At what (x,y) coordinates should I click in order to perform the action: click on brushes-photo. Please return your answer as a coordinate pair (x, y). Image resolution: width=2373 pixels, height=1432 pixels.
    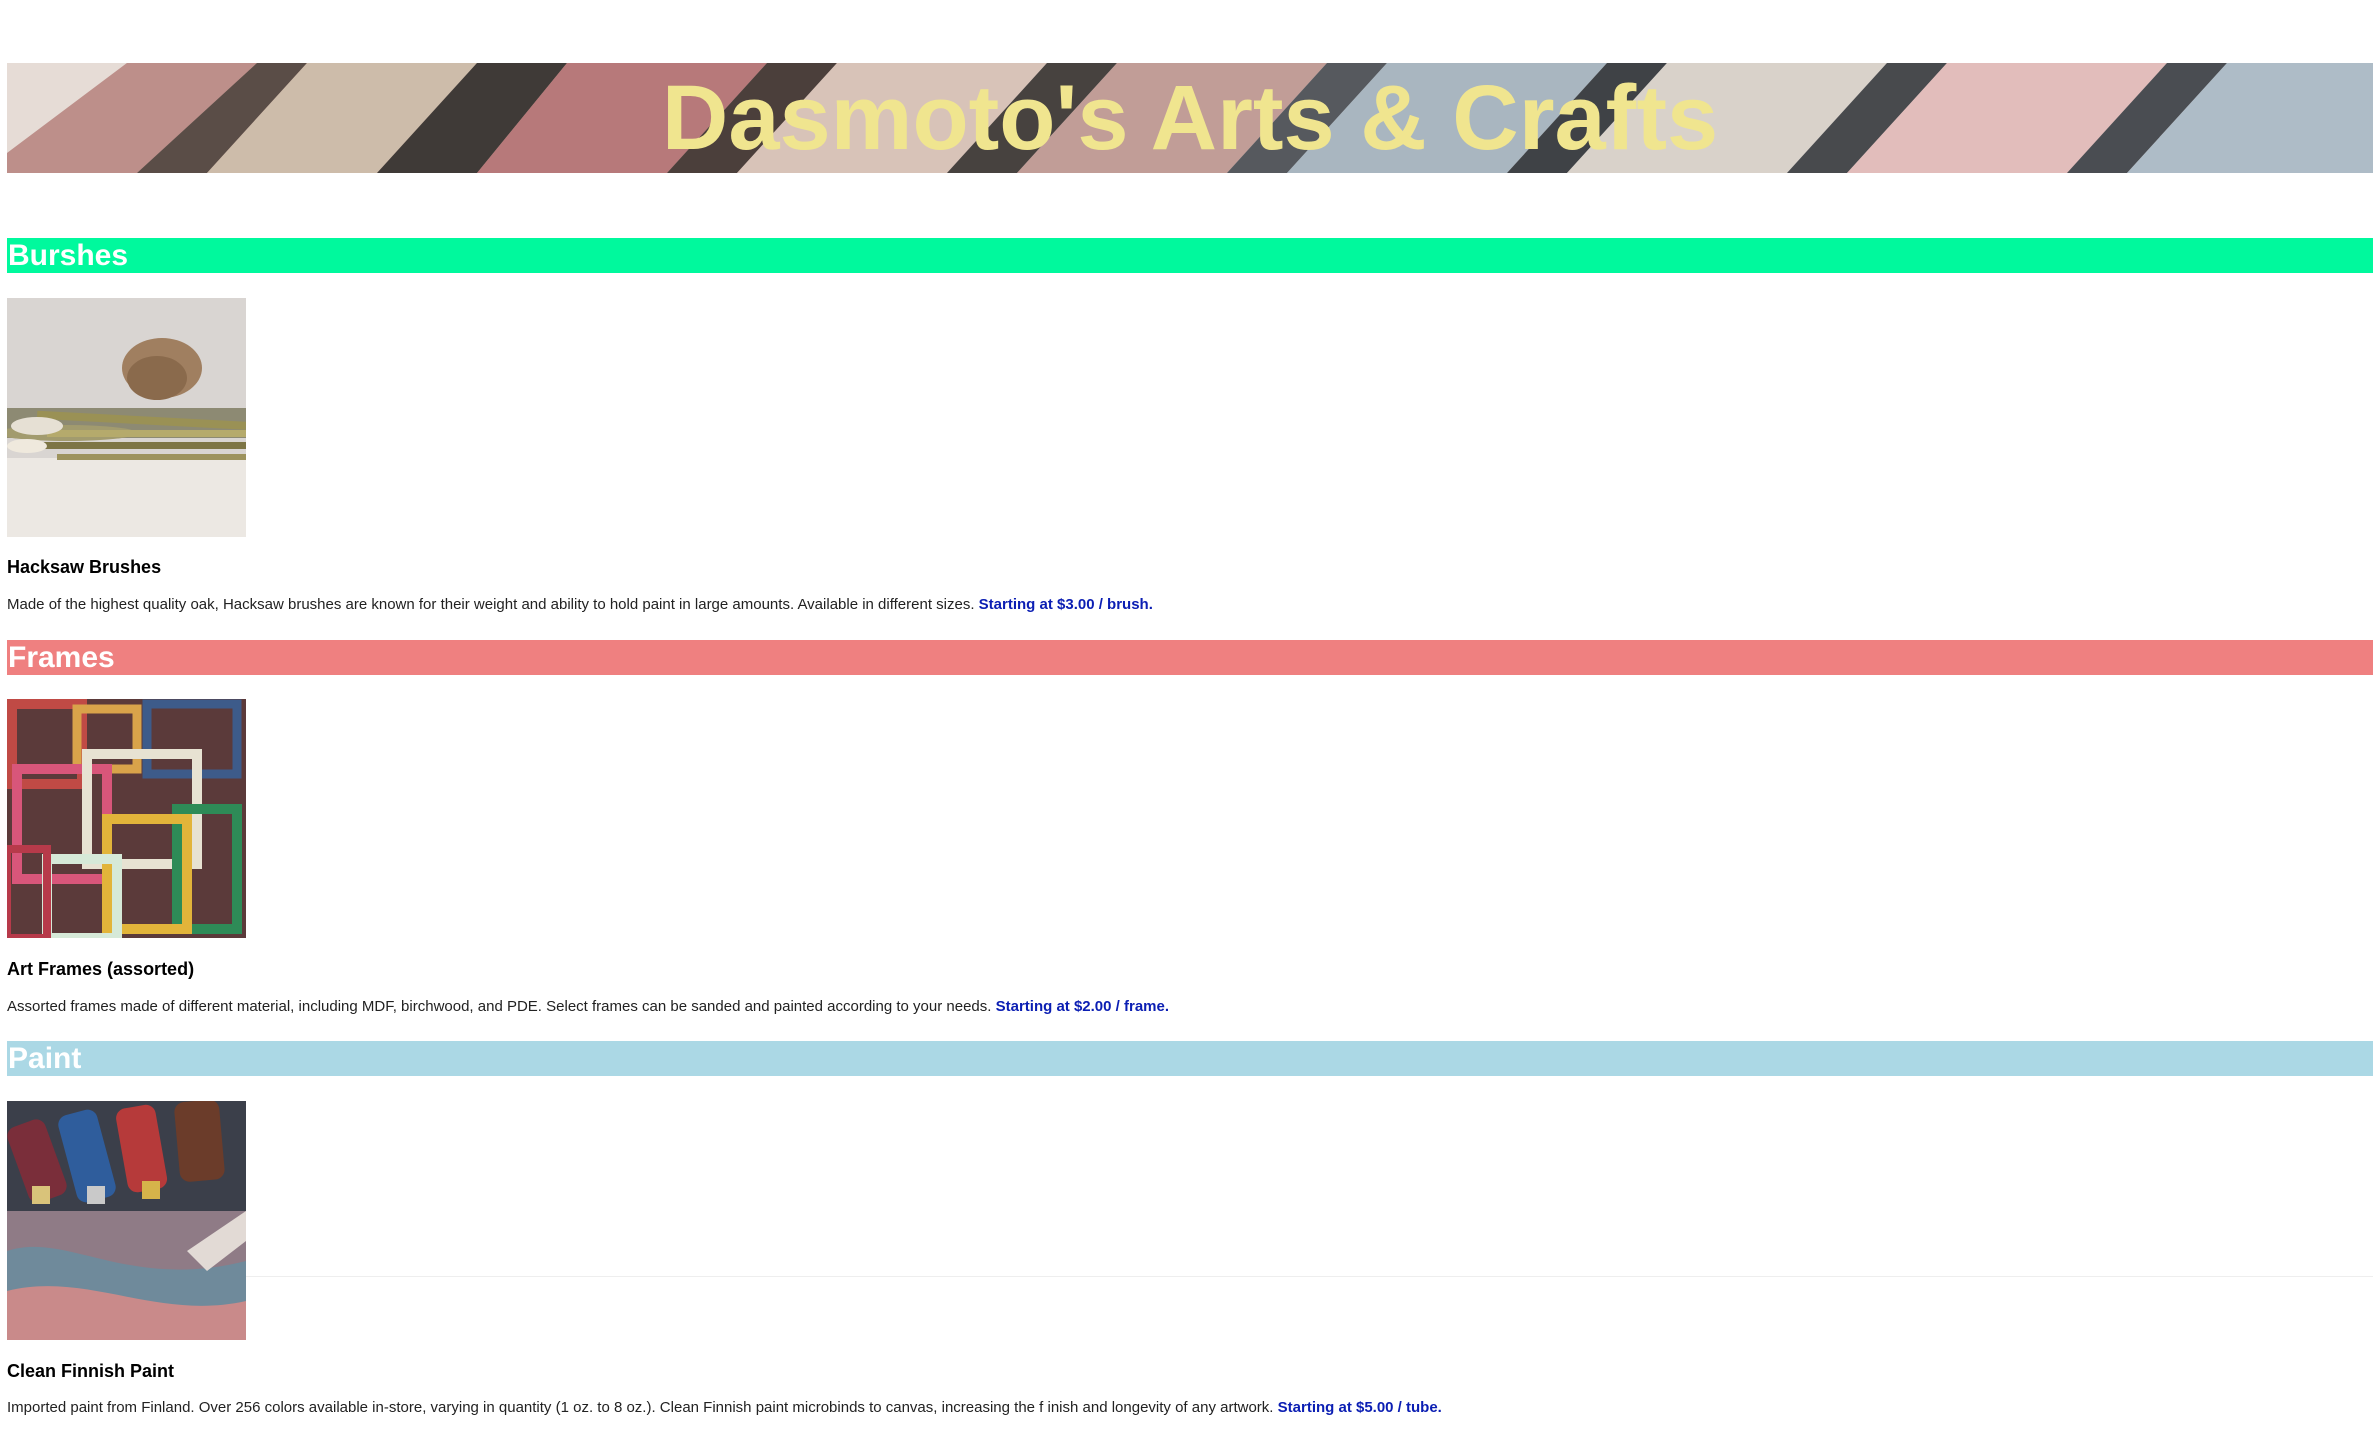
    Looking at the image, I should click on (126, 417).